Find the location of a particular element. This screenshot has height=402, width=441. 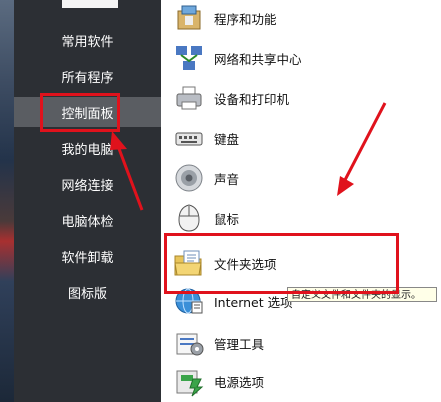

sidebar-item-pc-checkup: 电脑体检 is located at coordinates (87, 220).